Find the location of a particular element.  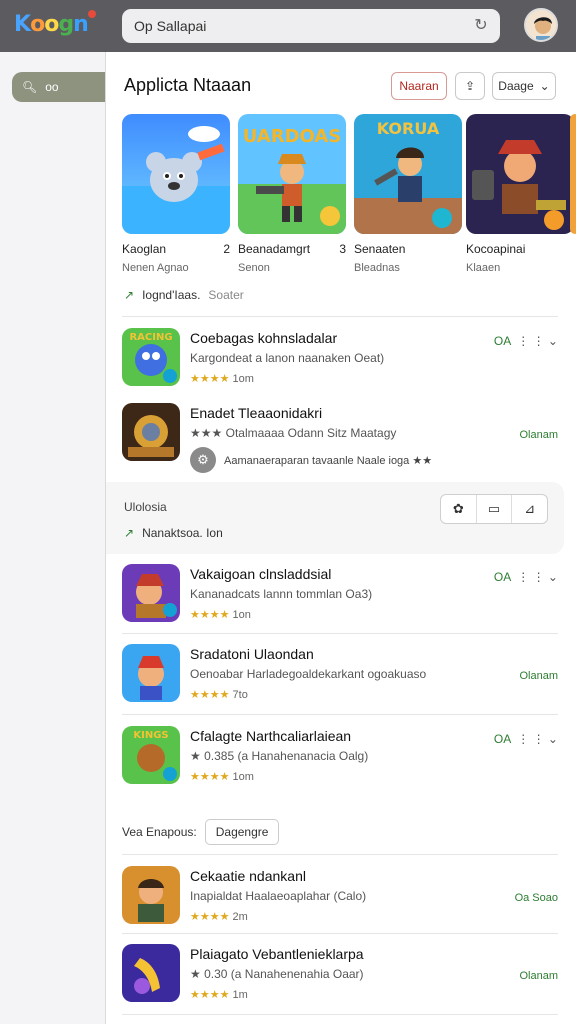

app-desc: Kargondeat a lanon naanaken Oeat) is located at coordinates (287, 358).